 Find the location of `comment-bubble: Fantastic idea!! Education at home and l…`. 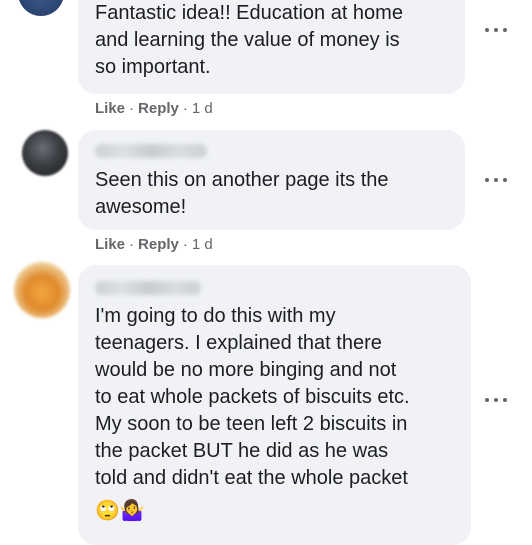

comment-bubble: Fantastic idea!! Education at home and l… is located at coordinates (271, 47).